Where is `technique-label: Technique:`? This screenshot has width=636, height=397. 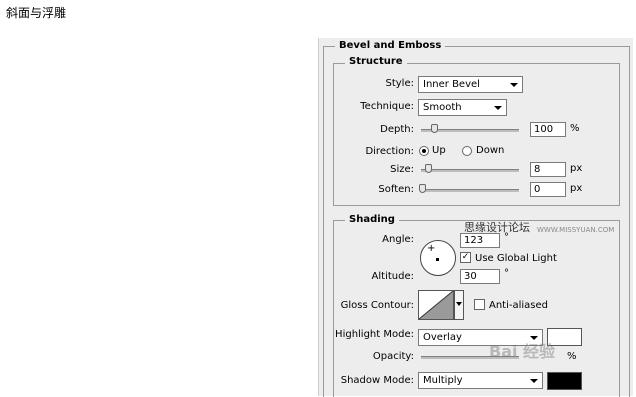 technique-label: Technique: is located at coordinates (387, 106).